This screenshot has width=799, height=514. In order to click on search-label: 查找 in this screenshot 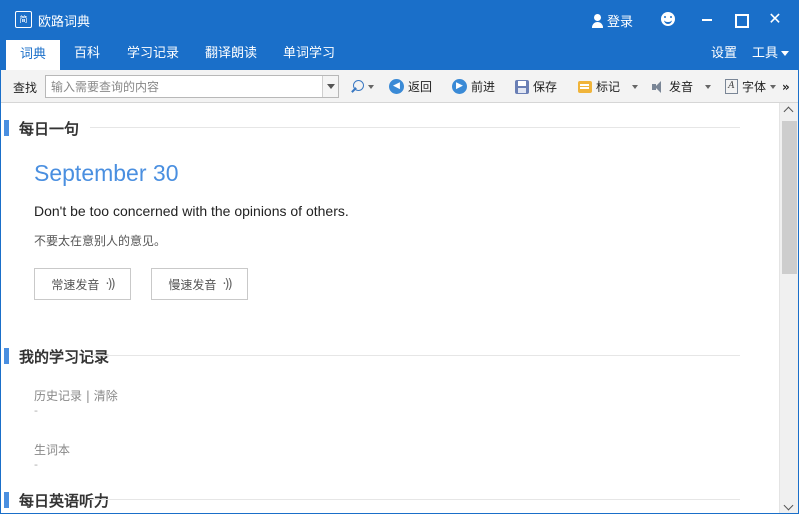, I will do `click(25, 88)`.